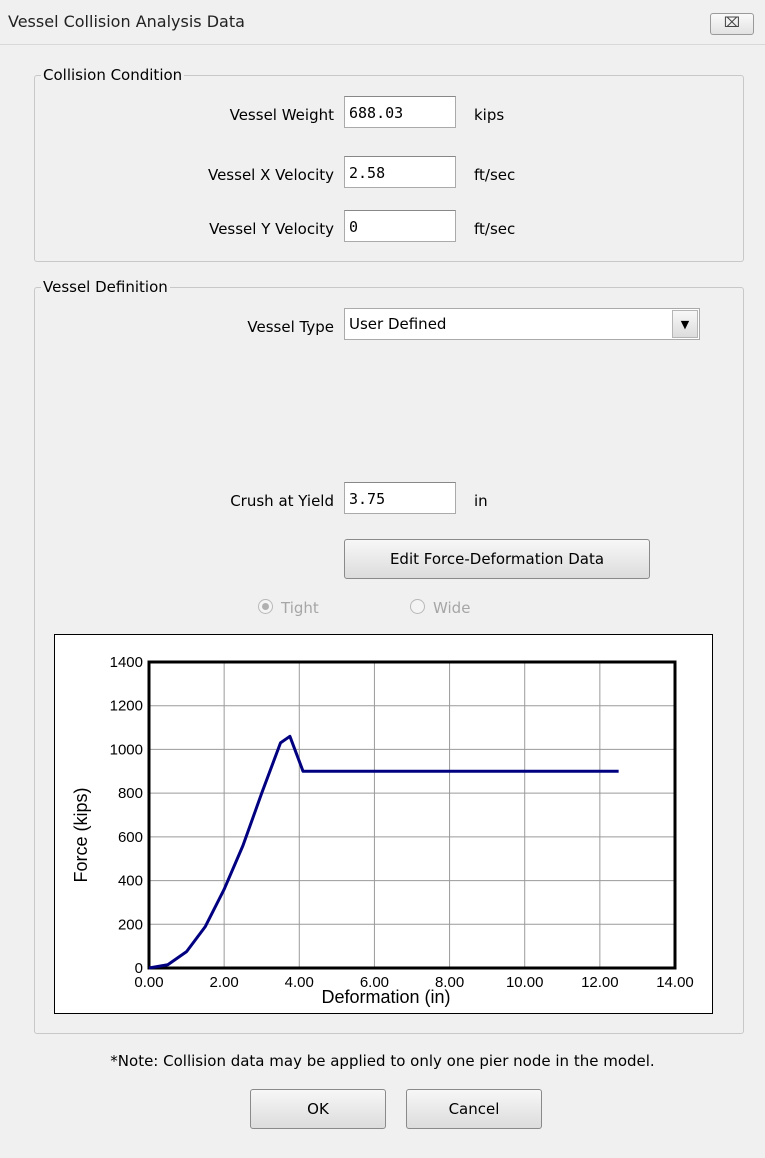  I want to click on crush-at-yield-label: Crush at Yield, so click(282, 501).